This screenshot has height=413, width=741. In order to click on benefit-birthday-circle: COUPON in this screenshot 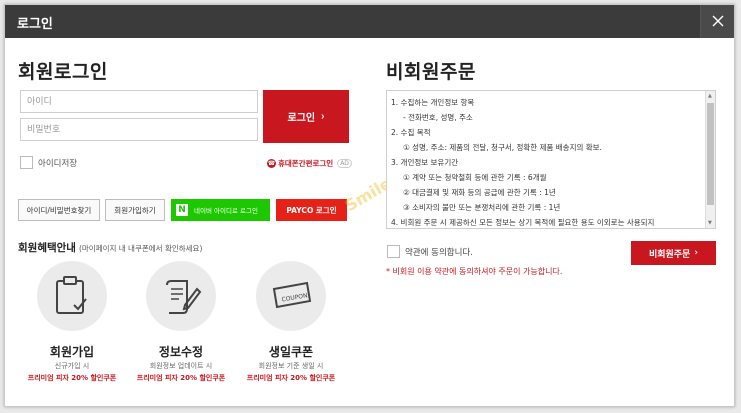, I will do `click(291, 296)`.